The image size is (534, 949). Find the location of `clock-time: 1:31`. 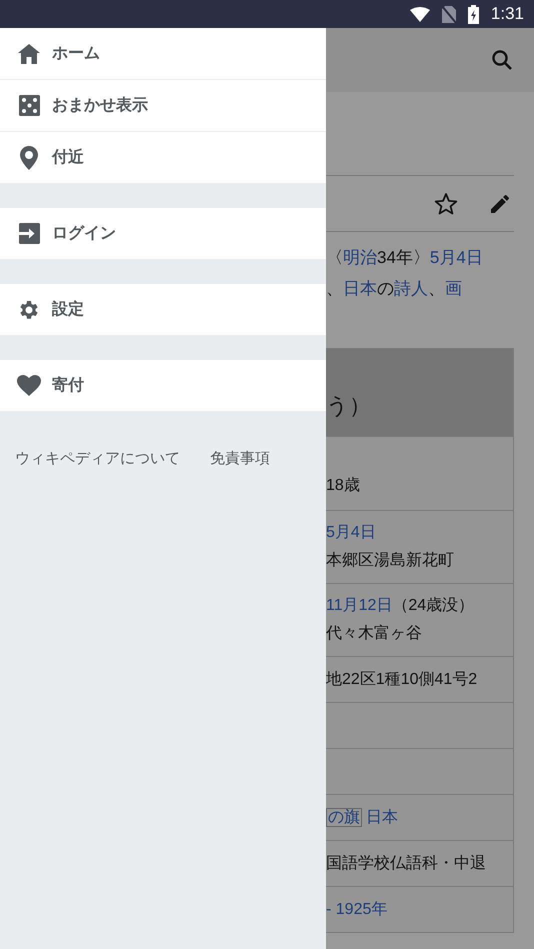

clock-time: 1:31 is located at coordinates (507, 14).